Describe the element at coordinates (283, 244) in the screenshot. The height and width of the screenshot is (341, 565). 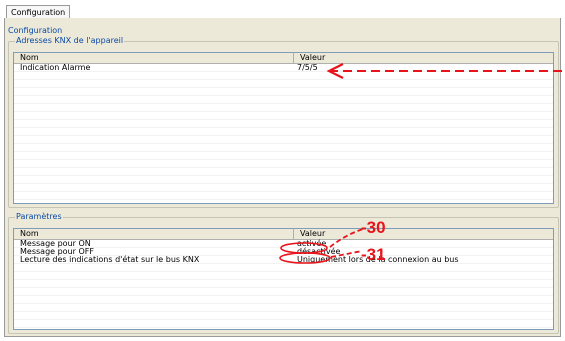
I see `table-row: Message pour ON activée` at that location.